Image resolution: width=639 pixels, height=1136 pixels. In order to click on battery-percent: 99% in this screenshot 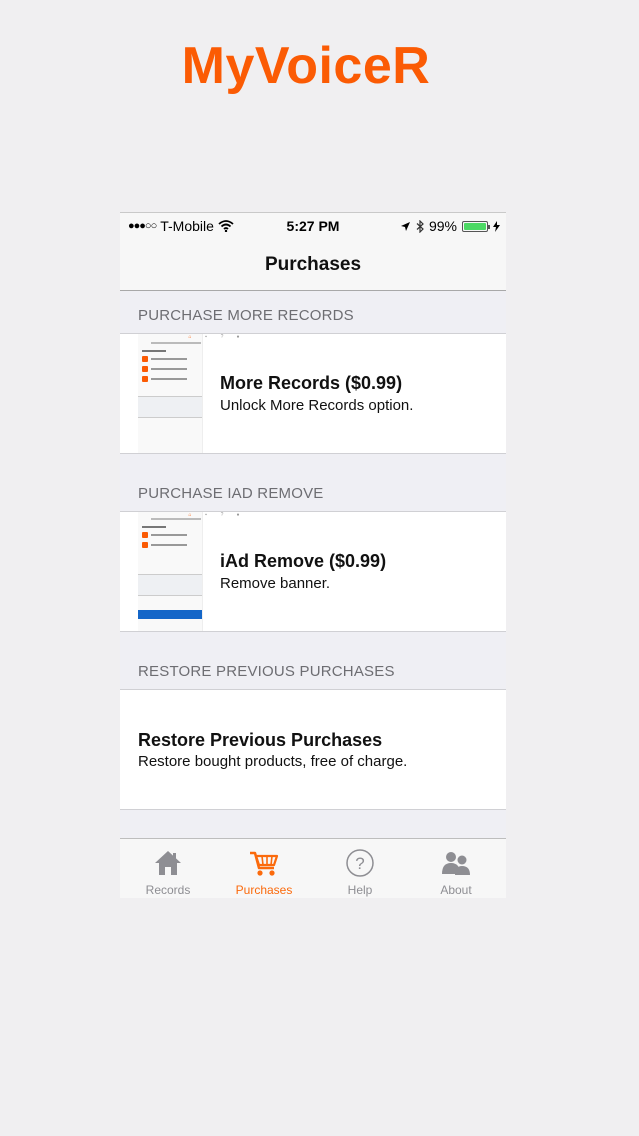, I will do `click(442, 226)`.